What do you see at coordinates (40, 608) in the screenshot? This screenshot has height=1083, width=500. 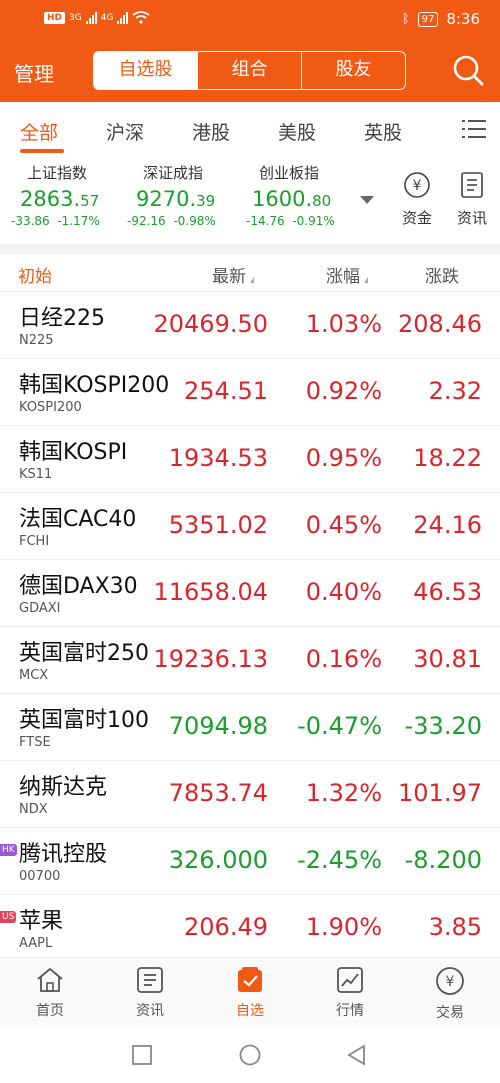 I see `stock-code: GDAXI` at bounding box center [40, 608].